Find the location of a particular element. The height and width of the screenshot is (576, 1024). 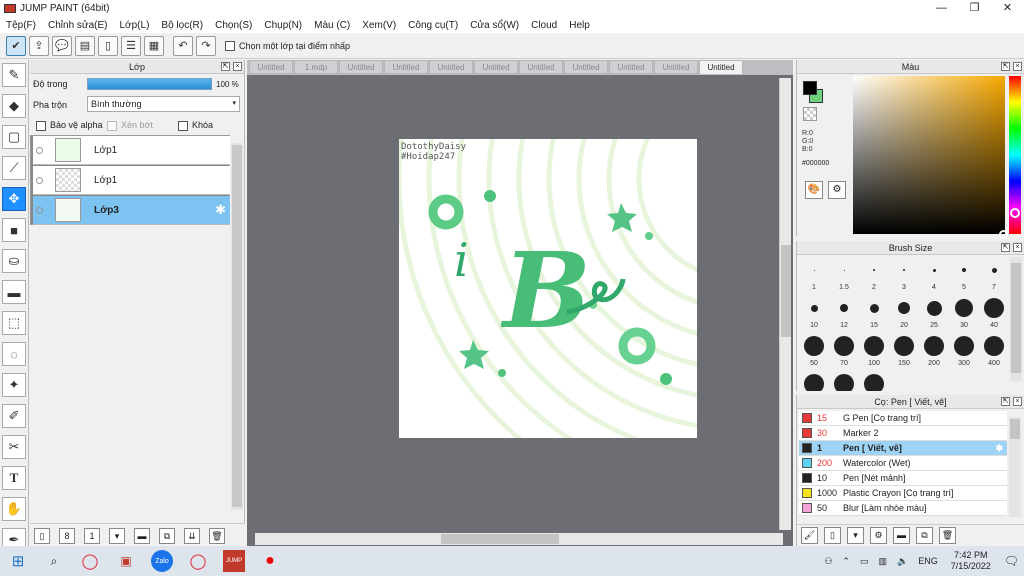

brush-item: 30 Marker 2 is located at coordinates (903, 433).